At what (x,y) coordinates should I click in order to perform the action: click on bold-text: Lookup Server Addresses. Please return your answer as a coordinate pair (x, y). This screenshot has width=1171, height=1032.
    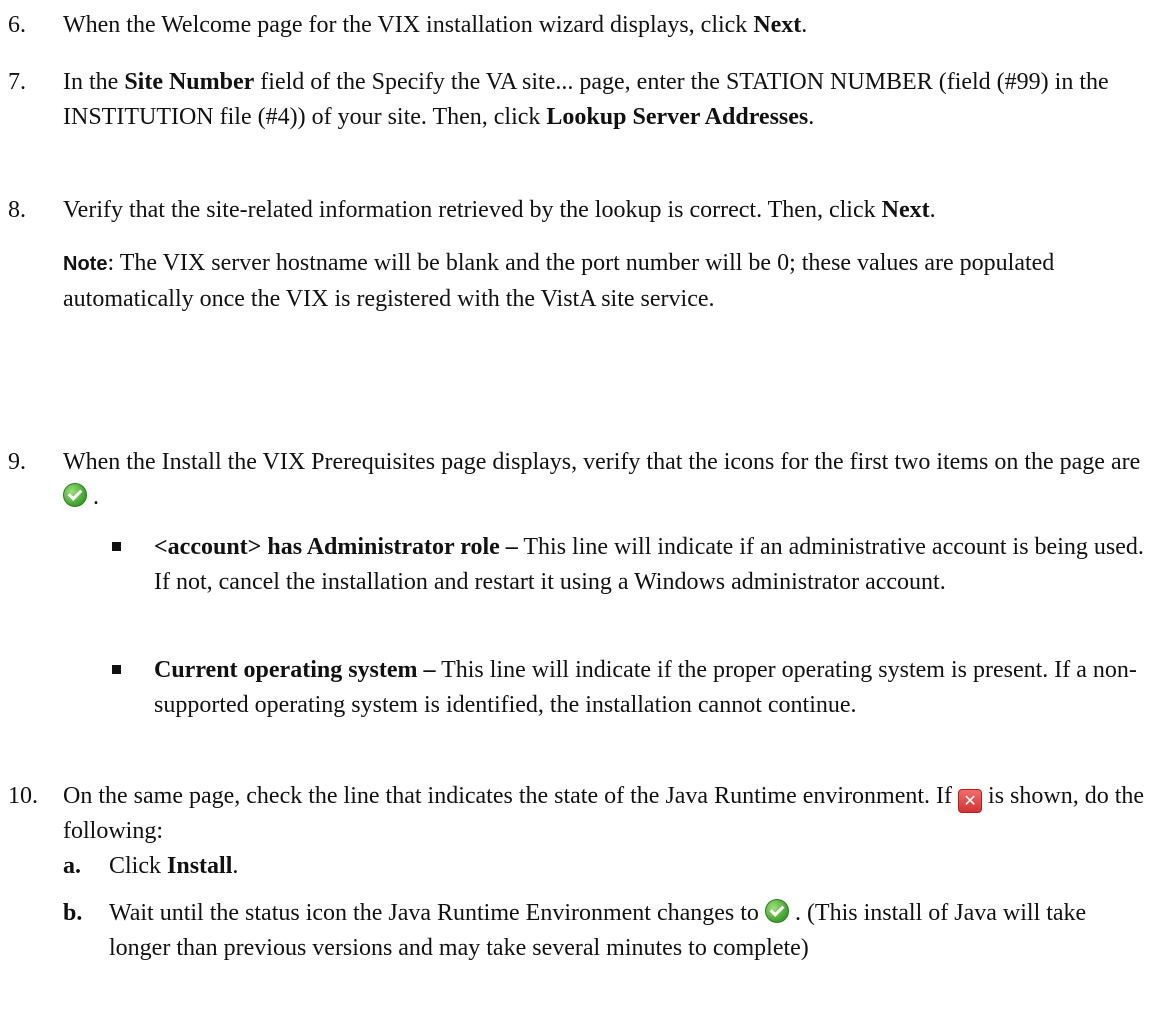
    Looking at the image, I should click on (677, 117).